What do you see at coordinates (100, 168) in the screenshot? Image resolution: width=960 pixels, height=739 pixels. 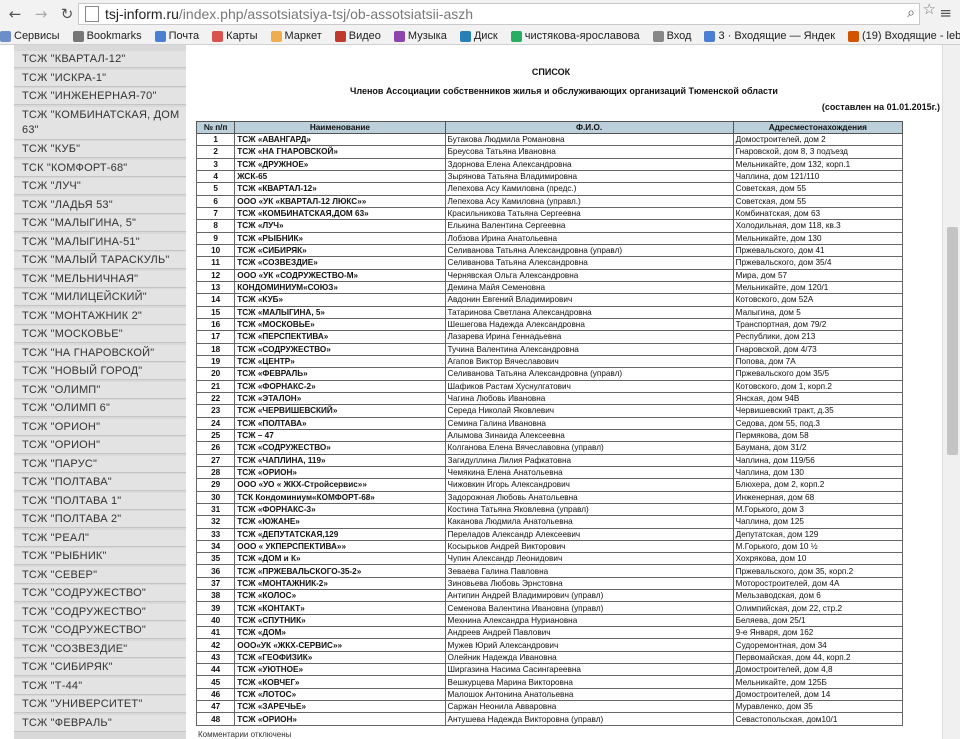 I see `sidebar-item: ТСК "КОМФОРТ-68"` at bounding box center [100, 168].